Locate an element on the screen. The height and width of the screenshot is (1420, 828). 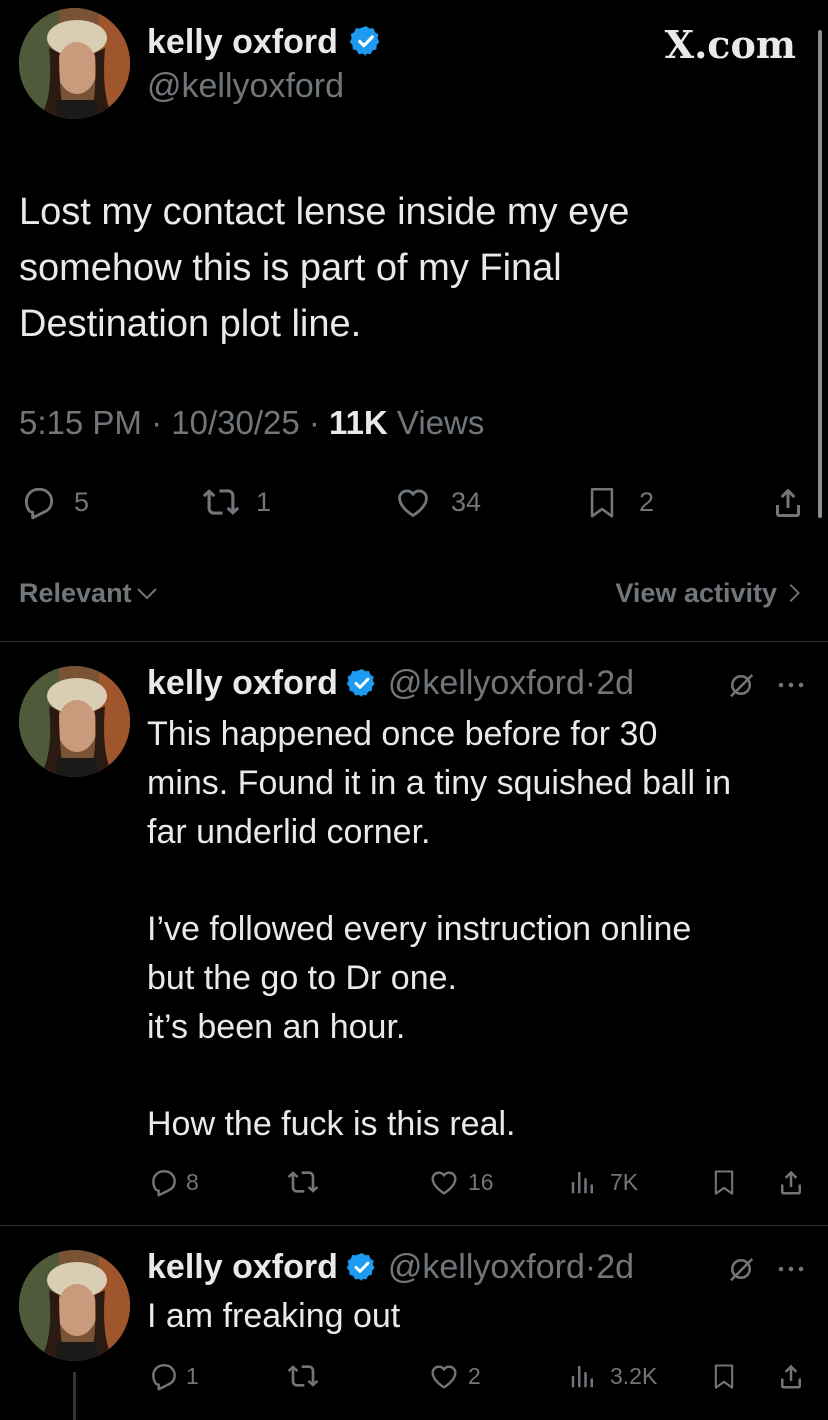
tweet-time: 5:15 PM is located at coordinates (80, 422).